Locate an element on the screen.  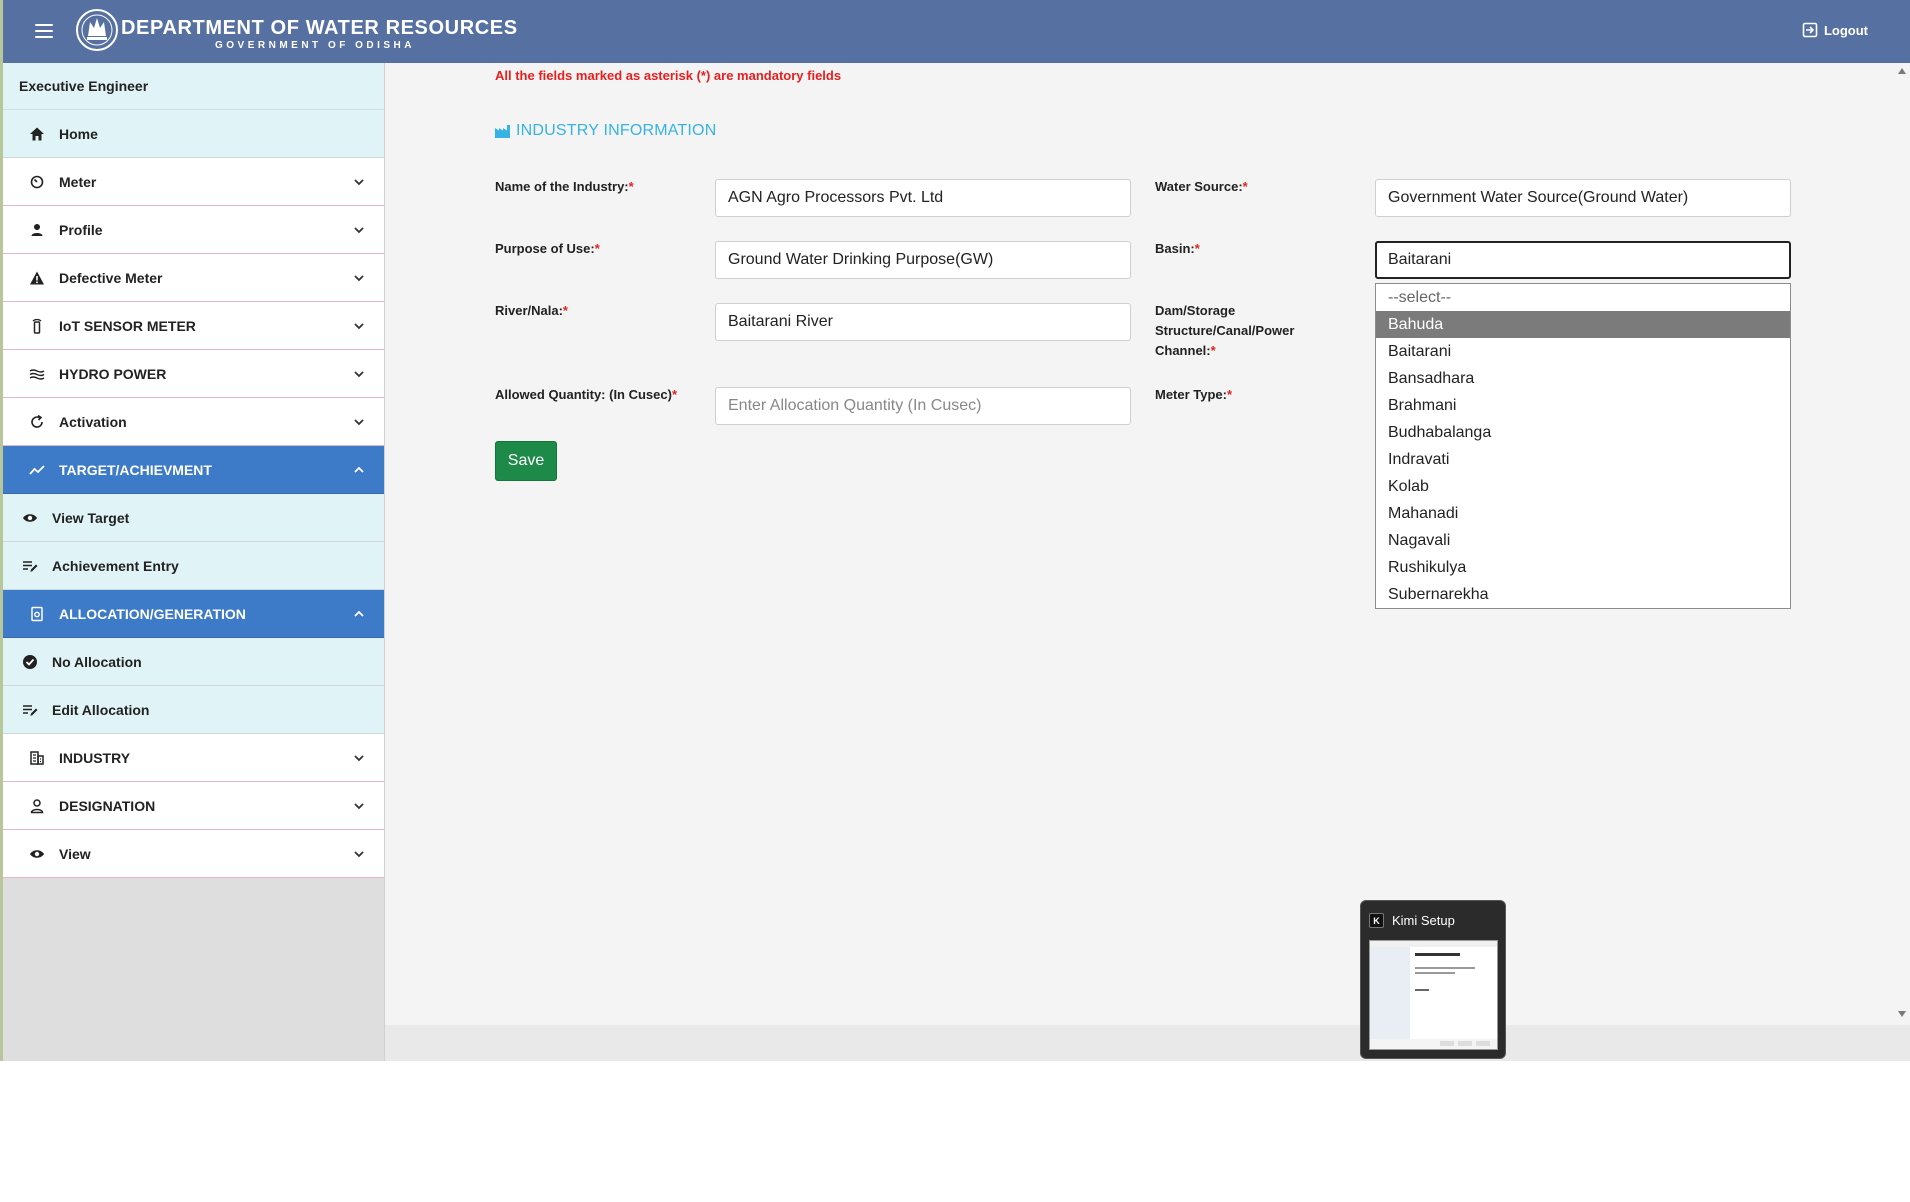
sidebar-item-label: Defective Meter is located at coordinates (111, 277).